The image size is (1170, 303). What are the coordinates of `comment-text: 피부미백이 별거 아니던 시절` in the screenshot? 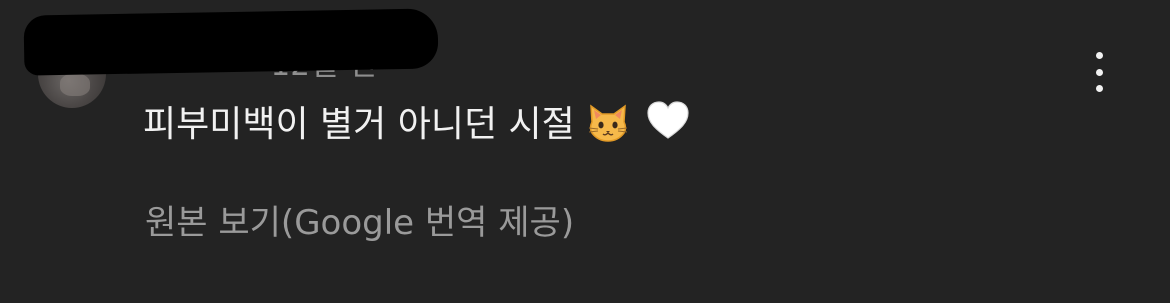 It's located at (359, 124).